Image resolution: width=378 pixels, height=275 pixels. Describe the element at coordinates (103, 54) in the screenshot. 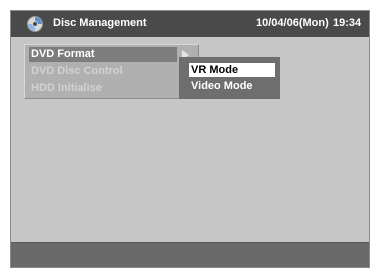

I see `menu-item-dvd-format: DVD Format` at that location.